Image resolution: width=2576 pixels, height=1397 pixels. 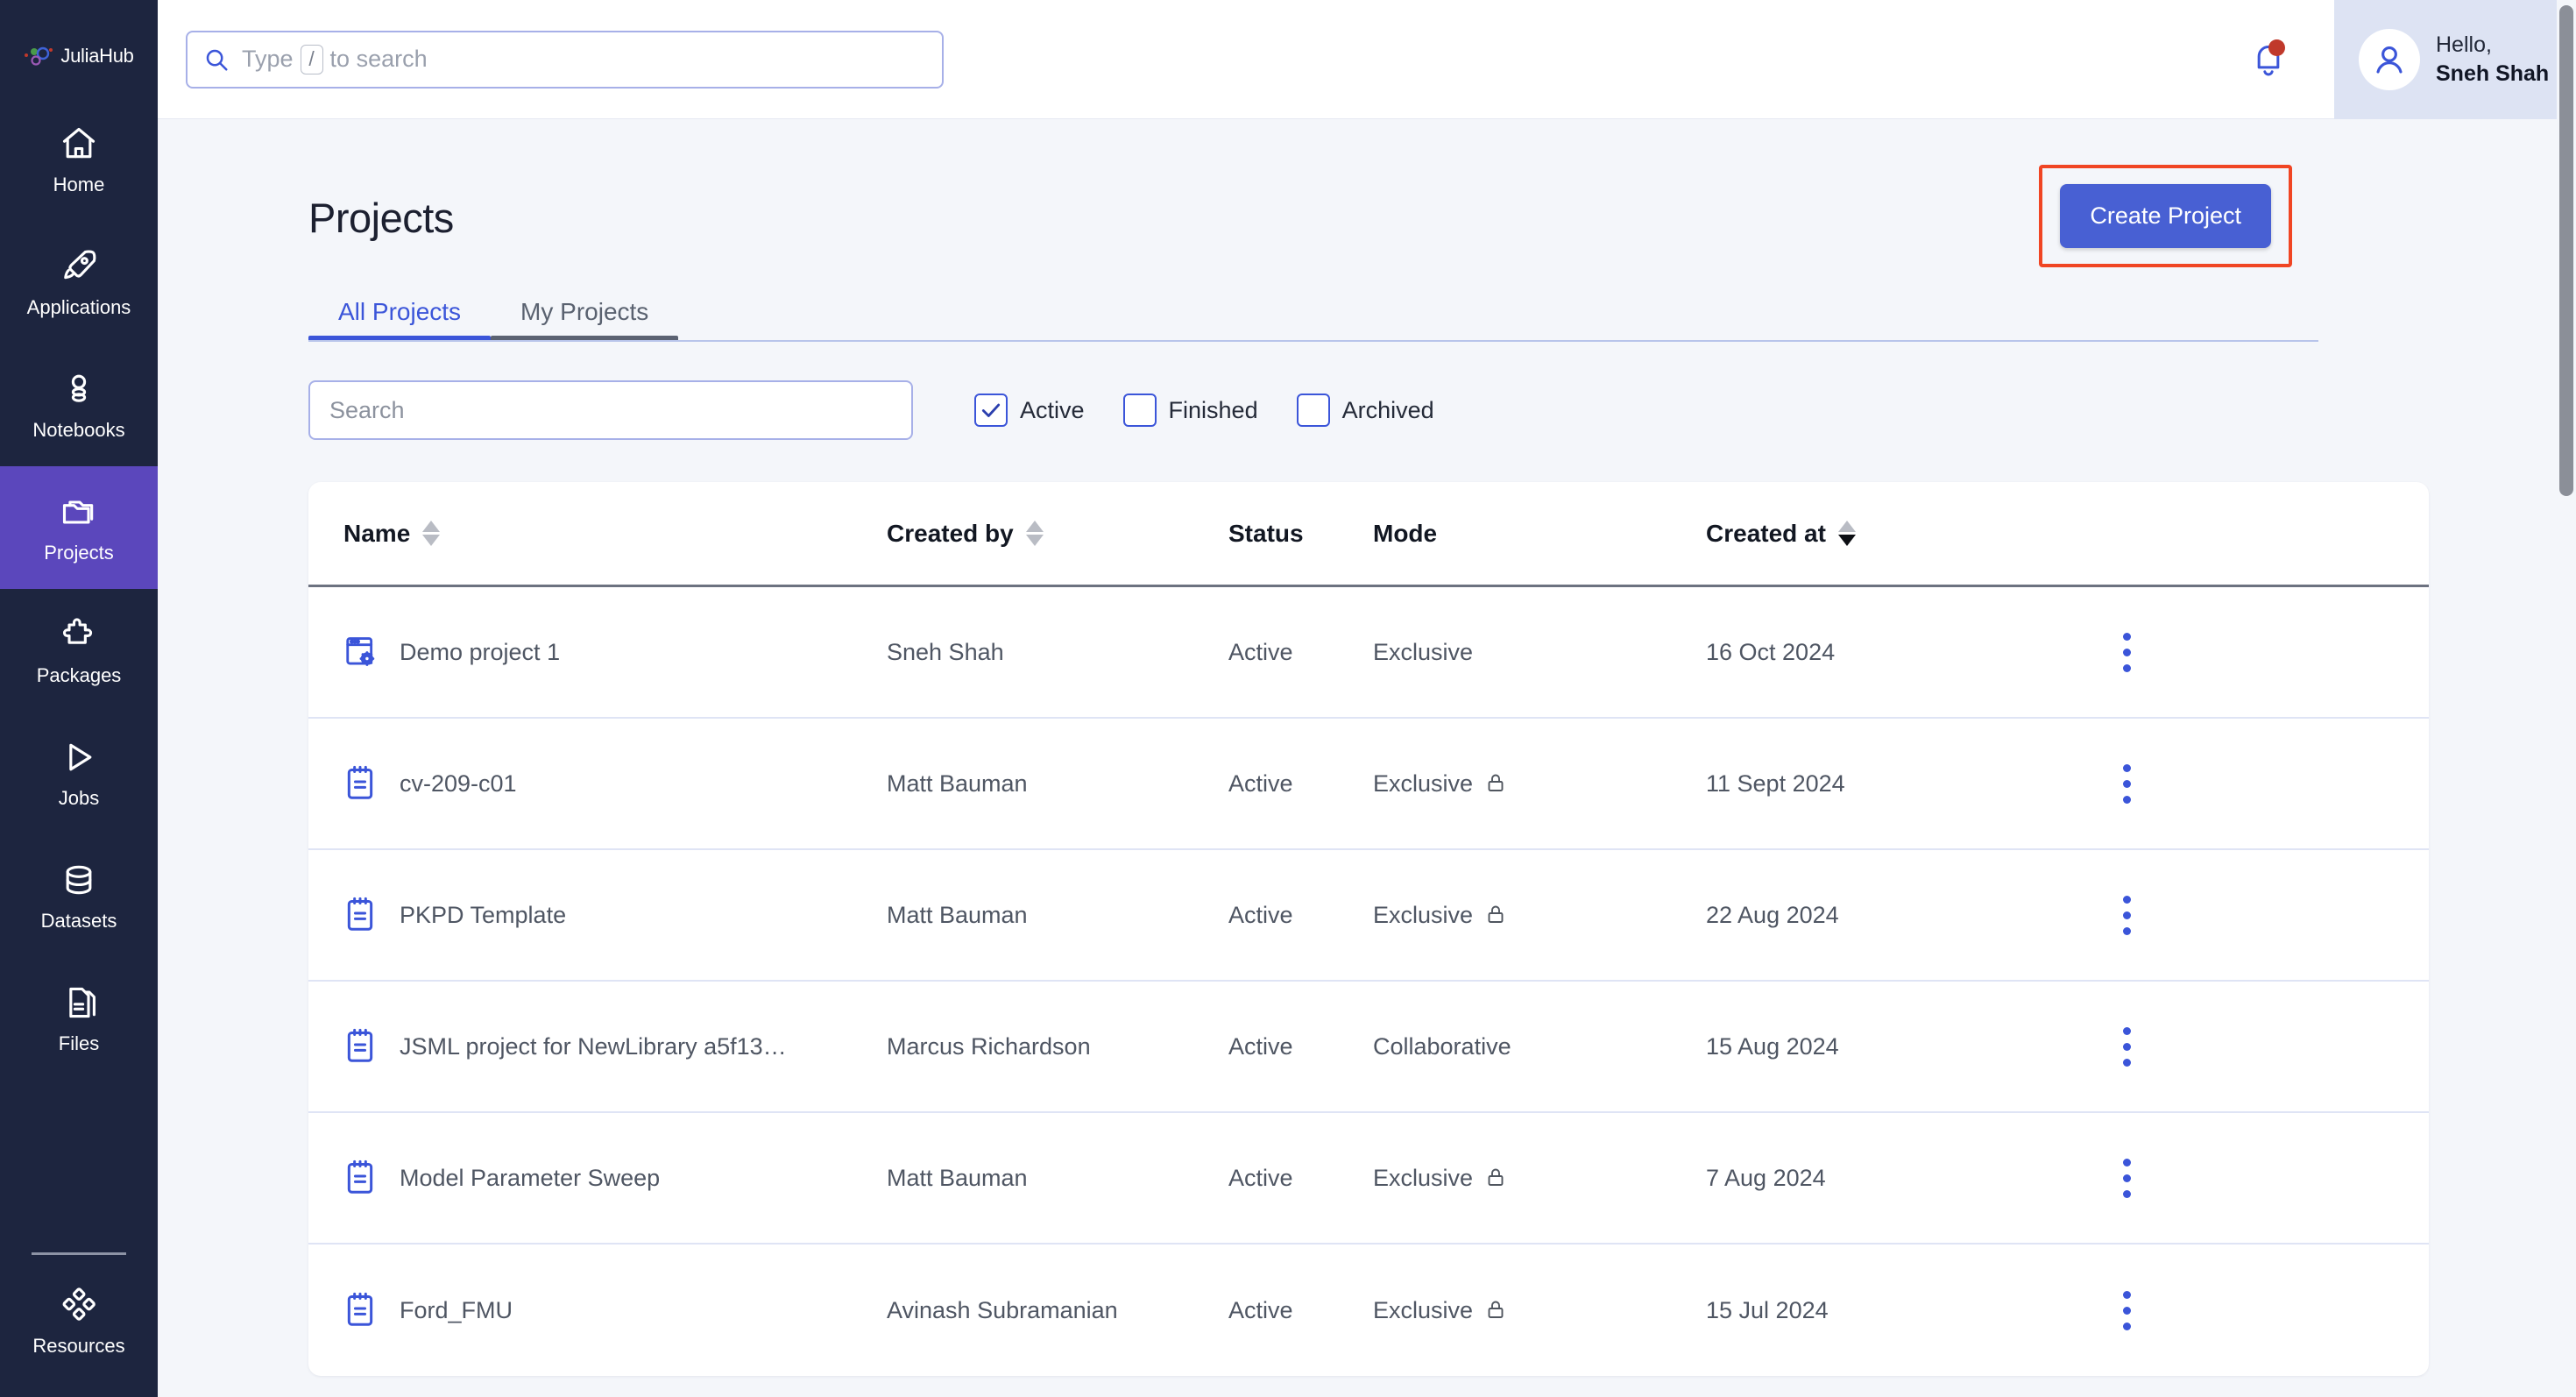 What do you see at coordinates (360, 652) in the screenshot?
I see `app-window-gear-icon` at bounding box center [360, 652].